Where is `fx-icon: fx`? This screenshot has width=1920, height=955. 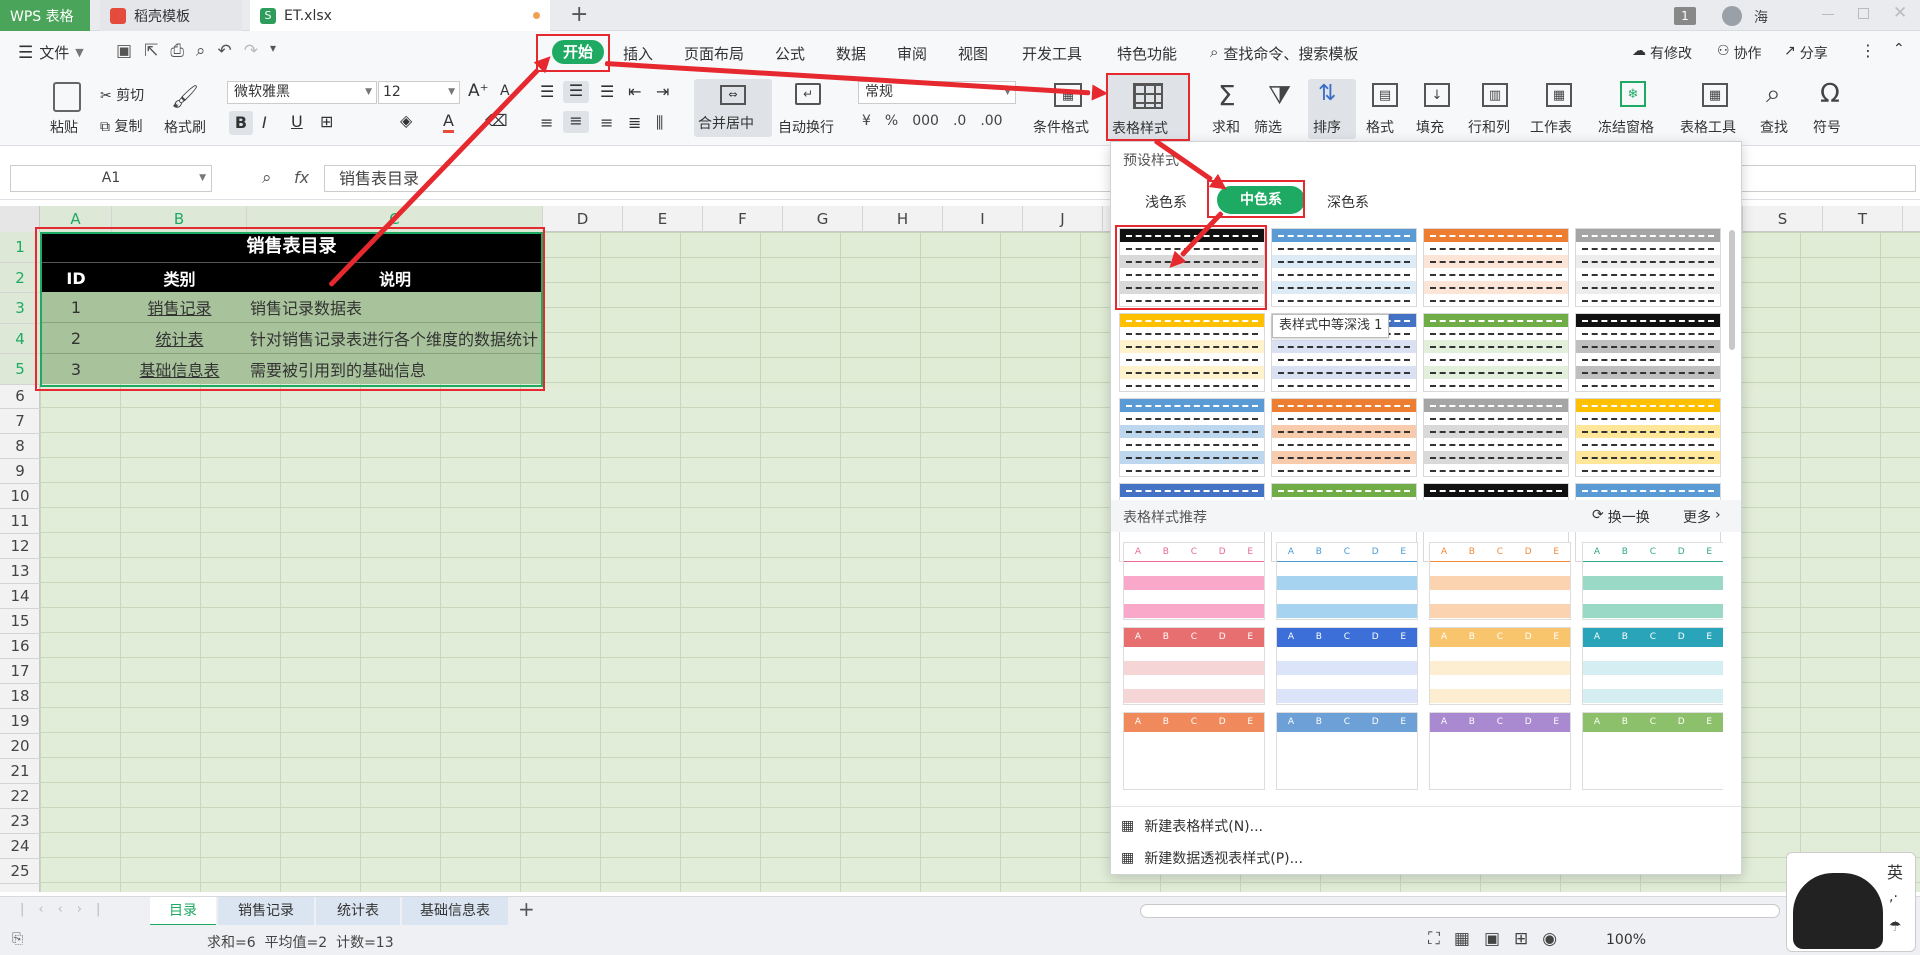 fx-icon: fx is located at coordinates (301, 177).